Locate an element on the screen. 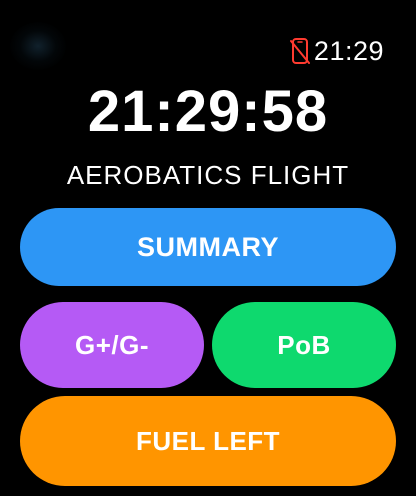 The image size is (416, 496). pob-button-label: PoB is located at coordinates (304, 344).